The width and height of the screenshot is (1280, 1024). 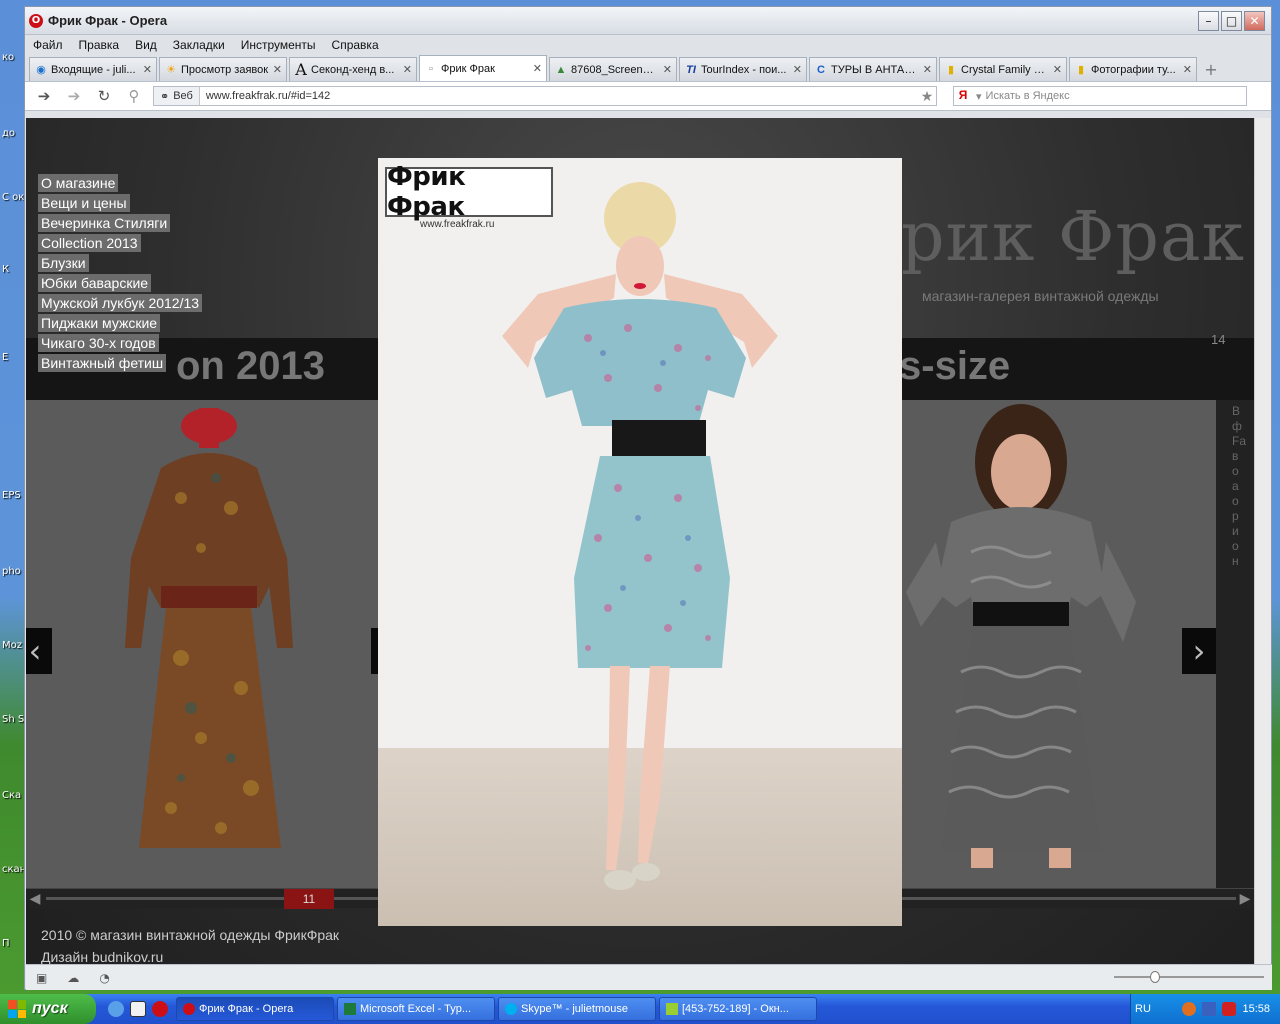 What do you see at coordinates (104, 223) in the screenshot?
I see `nav-stilyagi-party: Вечеринка Стиляги` at bounding box center [104, 223].